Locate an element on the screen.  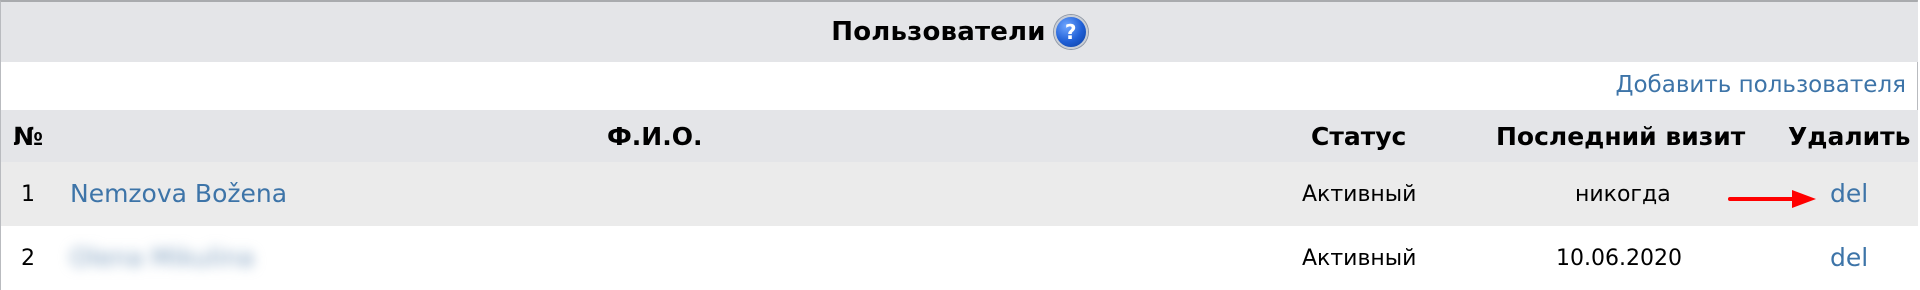
column-header-delete: Удалить is located at coordinates (1849, 136).